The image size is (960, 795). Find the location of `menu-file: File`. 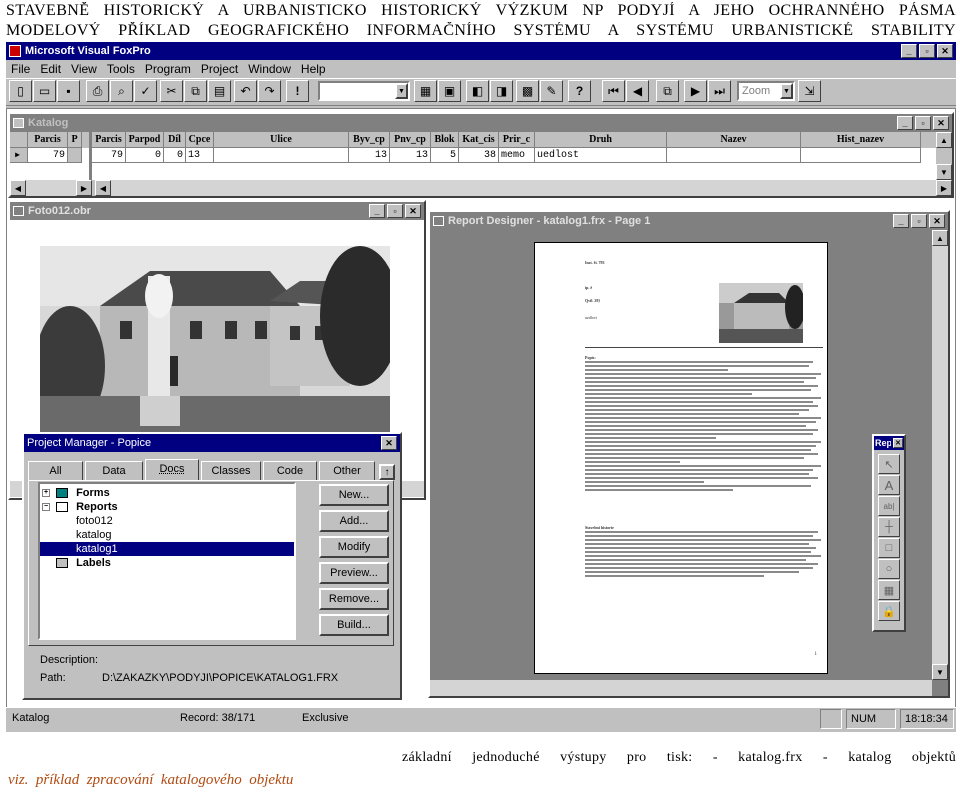

menu-file: File is located at coordinates (20, 69).